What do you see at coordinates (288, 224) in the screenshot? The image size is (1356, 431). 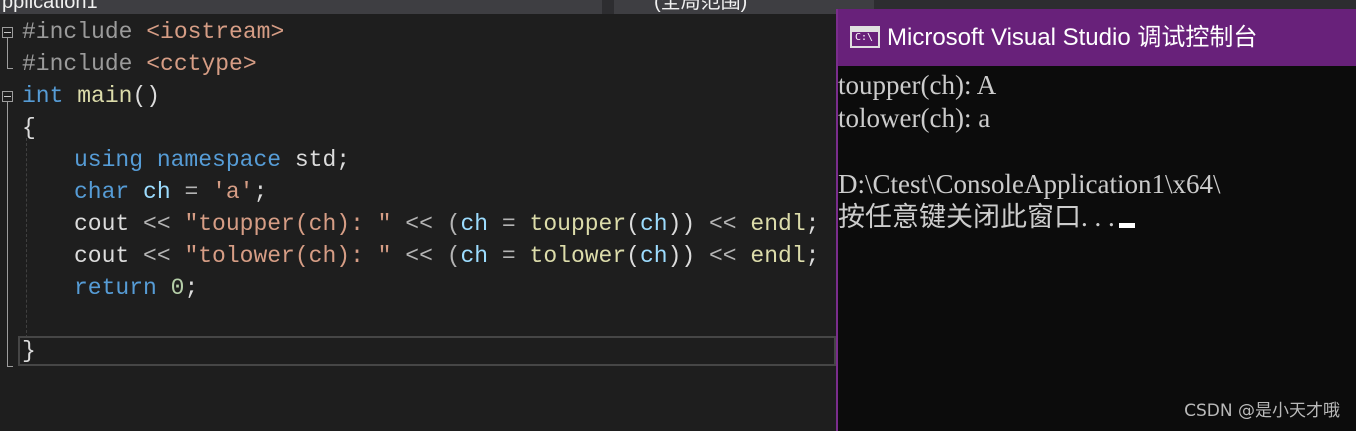 I see `string-literal: "toupper(ch): "` at bounding box center [288, 224].